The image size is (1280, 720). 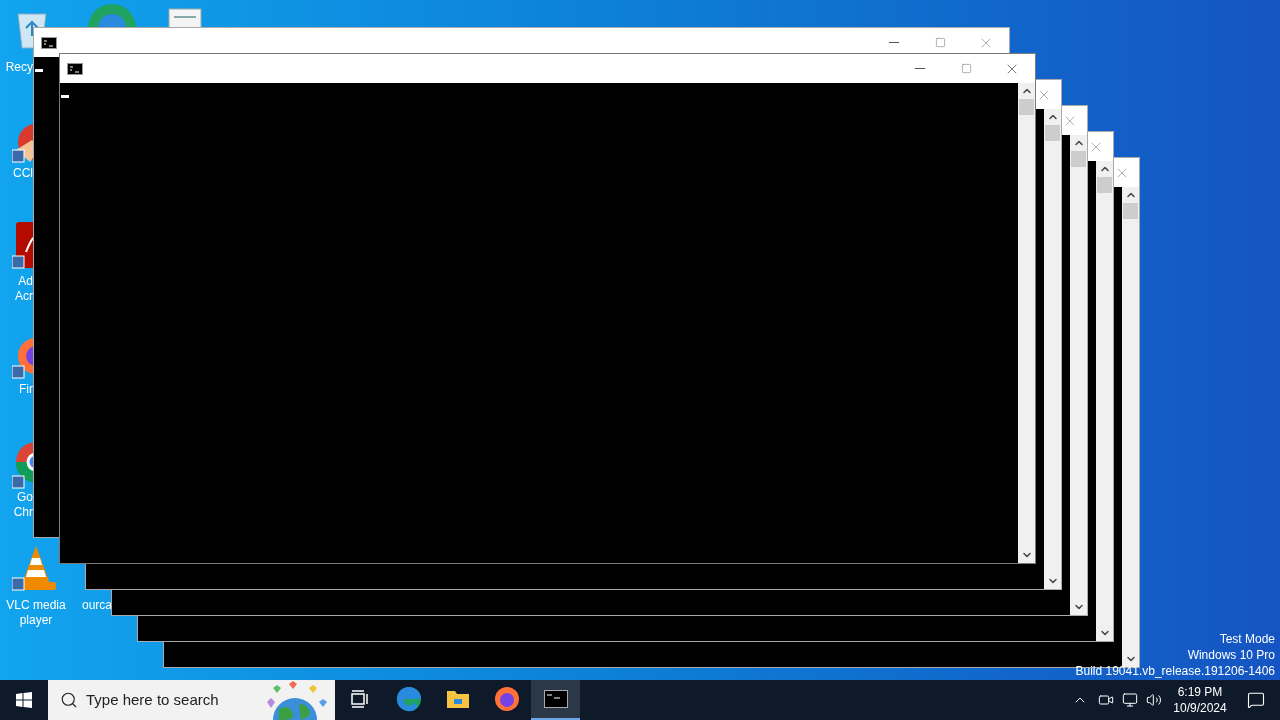 I want to click on firefox-icon, so click(x=506, y=699).